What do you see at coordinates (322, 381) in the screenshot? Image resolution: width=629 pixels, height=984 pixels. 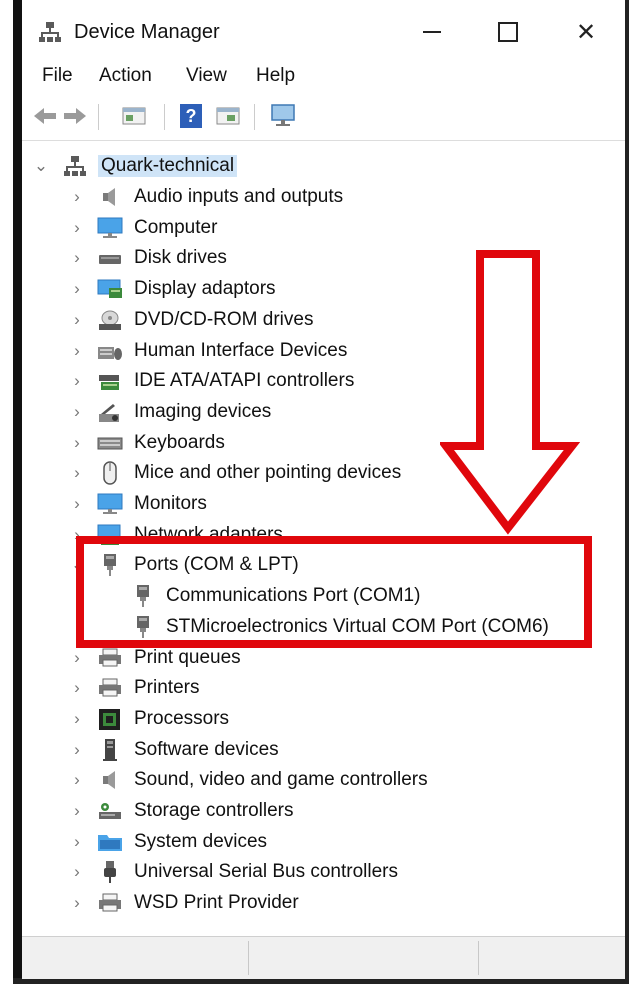 I see `tree-item: › IDE ATA/ATAPI controllers` at bounding box center [322, 381].